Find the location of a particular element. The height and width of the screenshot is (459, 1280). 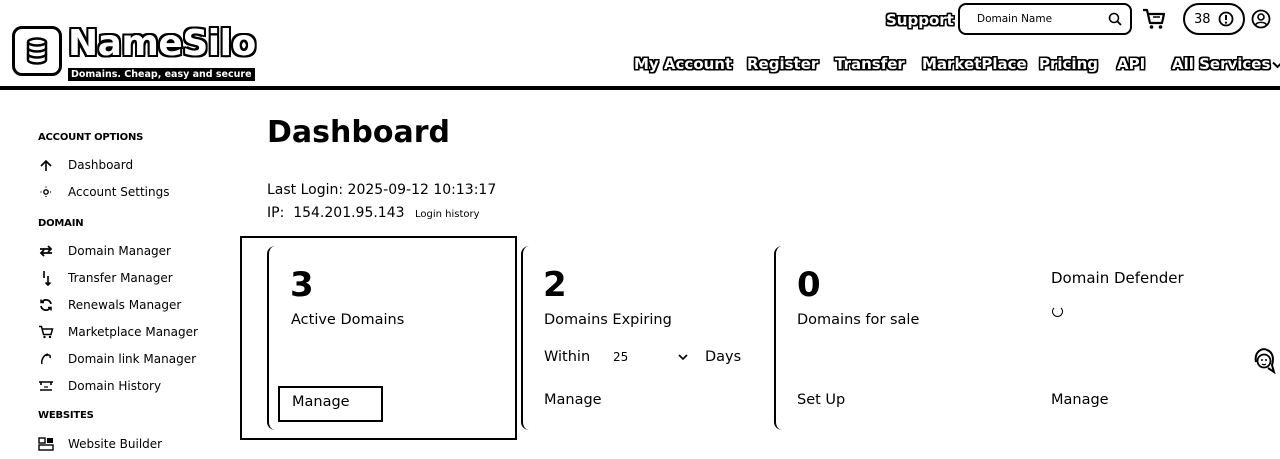

expiring-domains-count: 2 is located at coordinates (555, 285).